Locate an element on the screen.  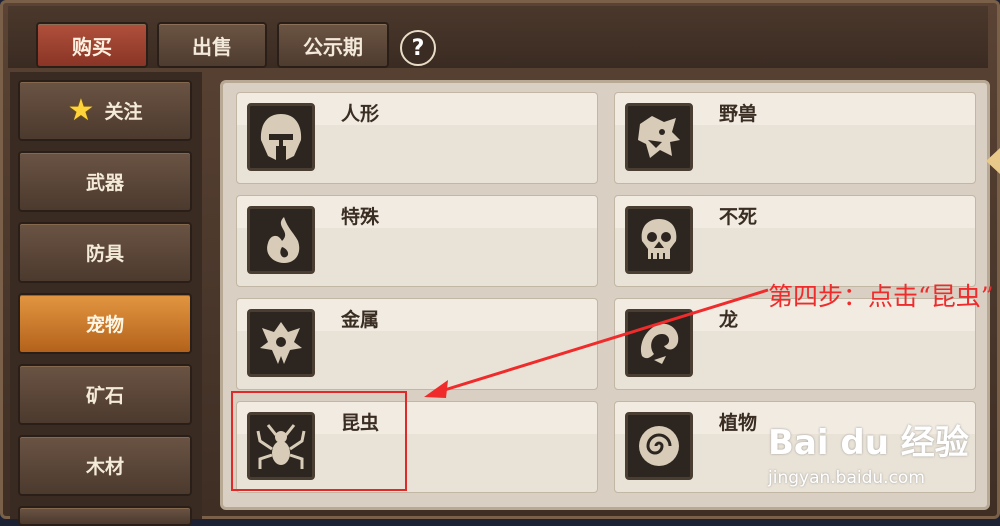
sidebar-item-label: 武器 is located at coordinates (104, 183).